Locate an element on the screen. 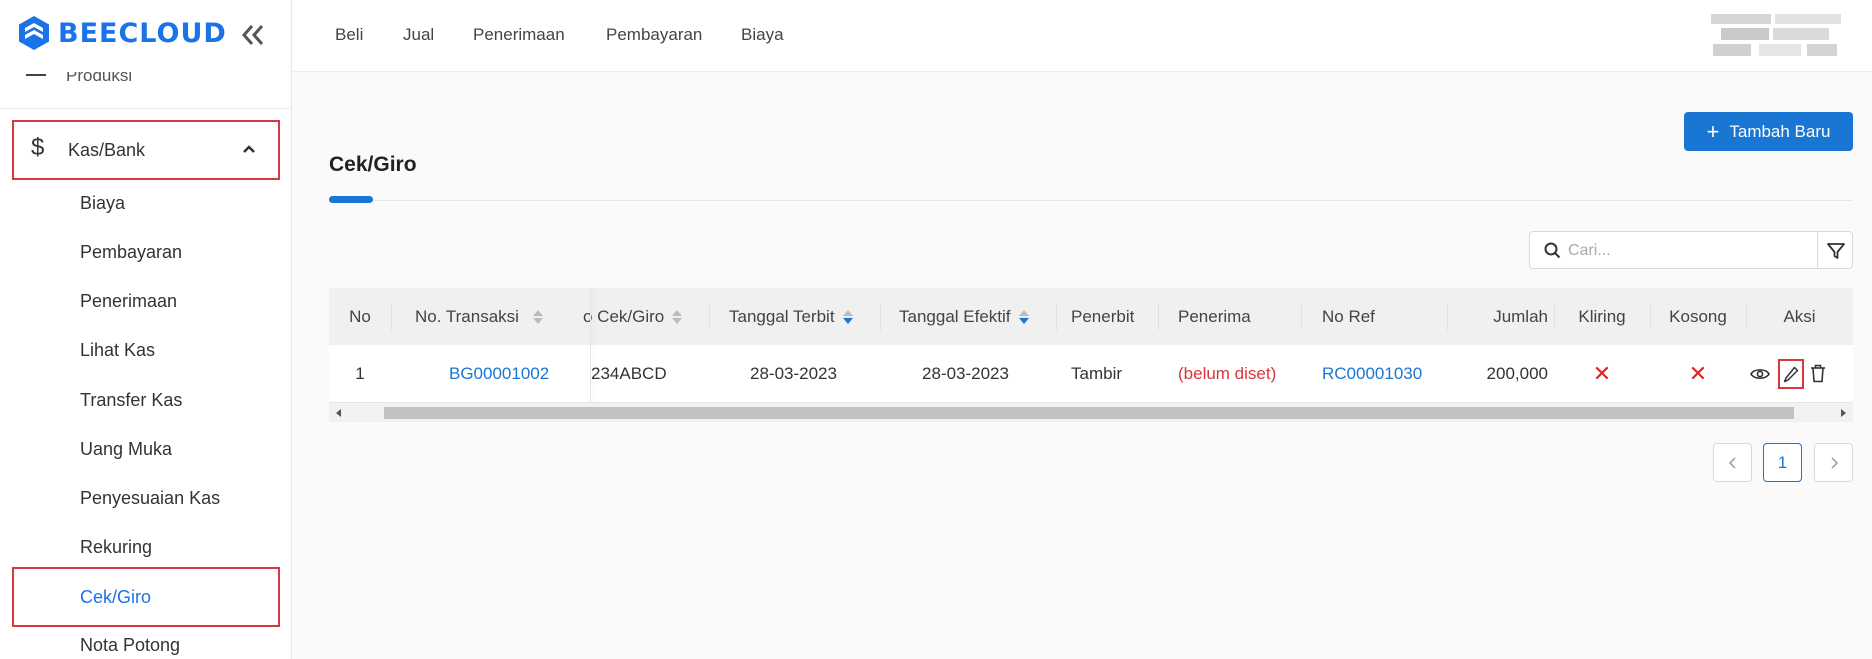 This screenshot has width=1872, height=659. edit-button is located at coordinates (1791, 374).